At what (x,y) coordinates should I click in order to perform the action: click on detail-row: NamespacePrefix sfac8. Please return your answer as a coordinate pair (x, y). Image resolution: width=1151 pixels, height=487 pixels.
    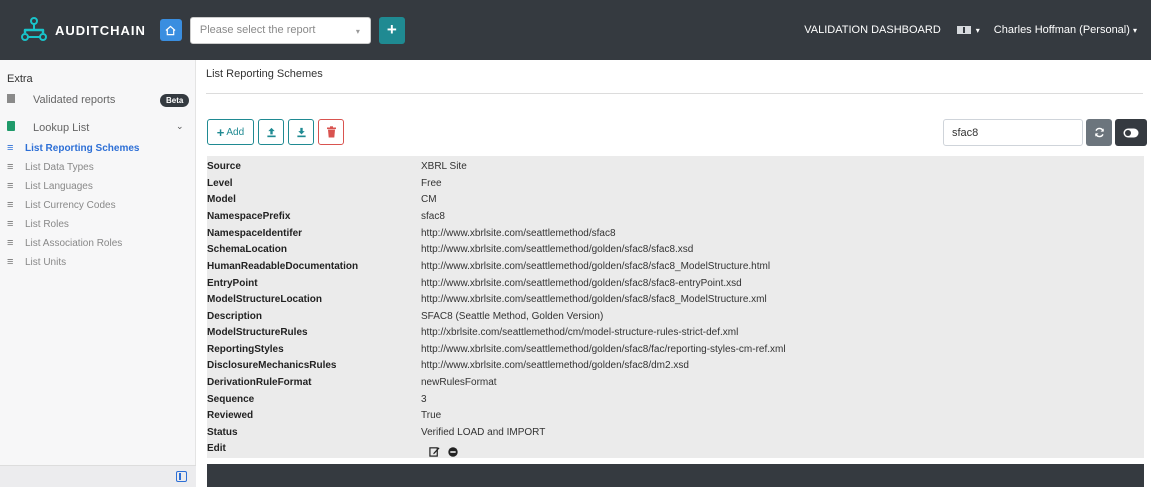
    Looking at the image, I should click on (675, 216).